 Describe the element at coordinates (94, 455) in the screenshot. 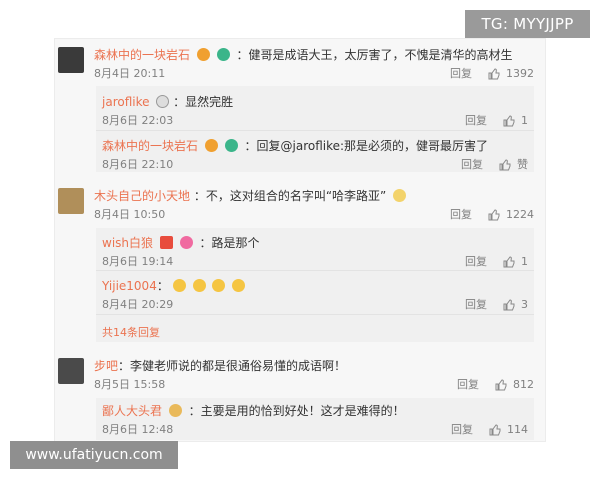

I see `watermark: www.ufatiyucn.com` at that location.